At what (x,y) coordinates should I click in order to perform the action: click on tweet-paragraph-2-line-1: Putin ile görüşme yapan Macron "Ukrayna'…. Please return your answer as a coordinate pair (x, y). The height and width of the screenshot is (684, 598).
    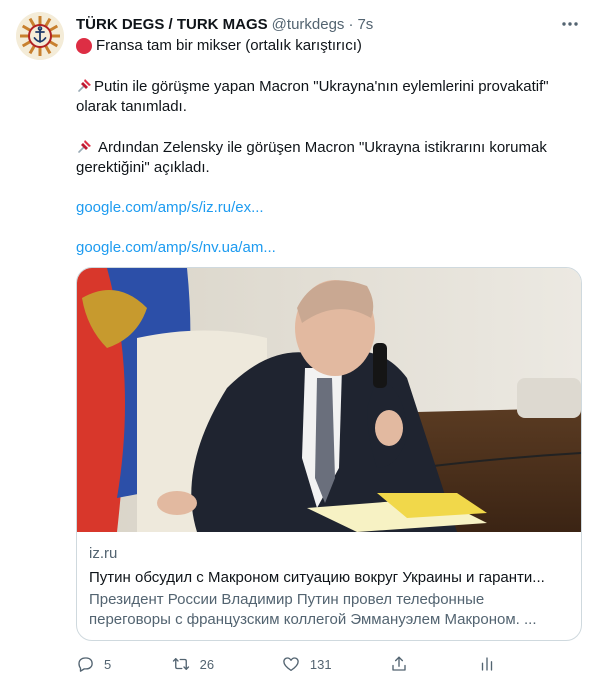
    Looking at the image, I should click on (321, 86).